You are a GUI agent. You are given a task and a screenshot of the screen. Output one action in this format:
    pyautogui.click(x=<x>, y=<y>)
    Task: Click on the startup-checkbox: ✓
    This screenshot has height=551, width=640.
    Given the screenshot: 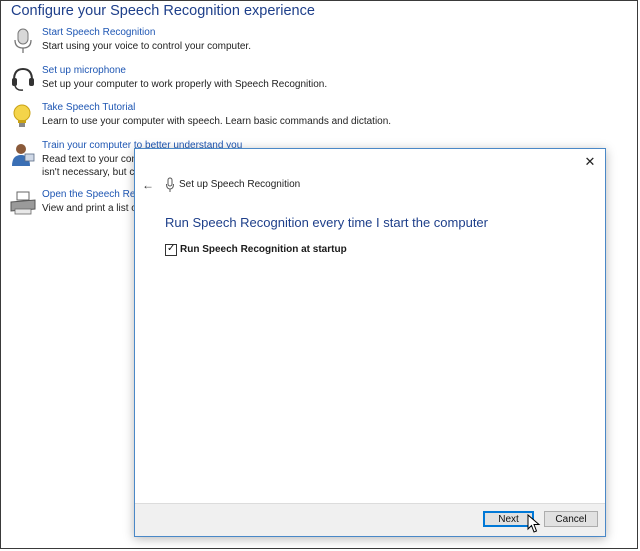 What is the action you would take?
    pyautogui.click(x=171, y=249)
    